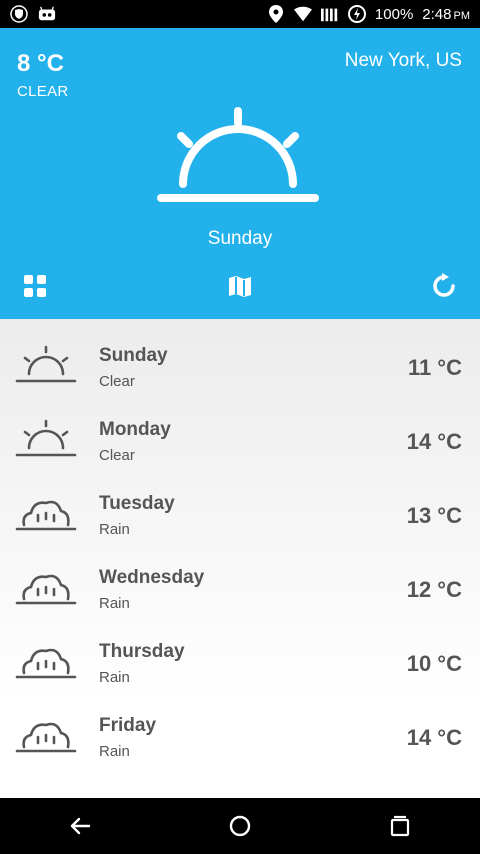 The width and height of the screenshot is (480, 854). What do you see at coordinates (437, 14) in the screenshot?
I see `clock-time: 2:48` at bounding box center [437, 14].